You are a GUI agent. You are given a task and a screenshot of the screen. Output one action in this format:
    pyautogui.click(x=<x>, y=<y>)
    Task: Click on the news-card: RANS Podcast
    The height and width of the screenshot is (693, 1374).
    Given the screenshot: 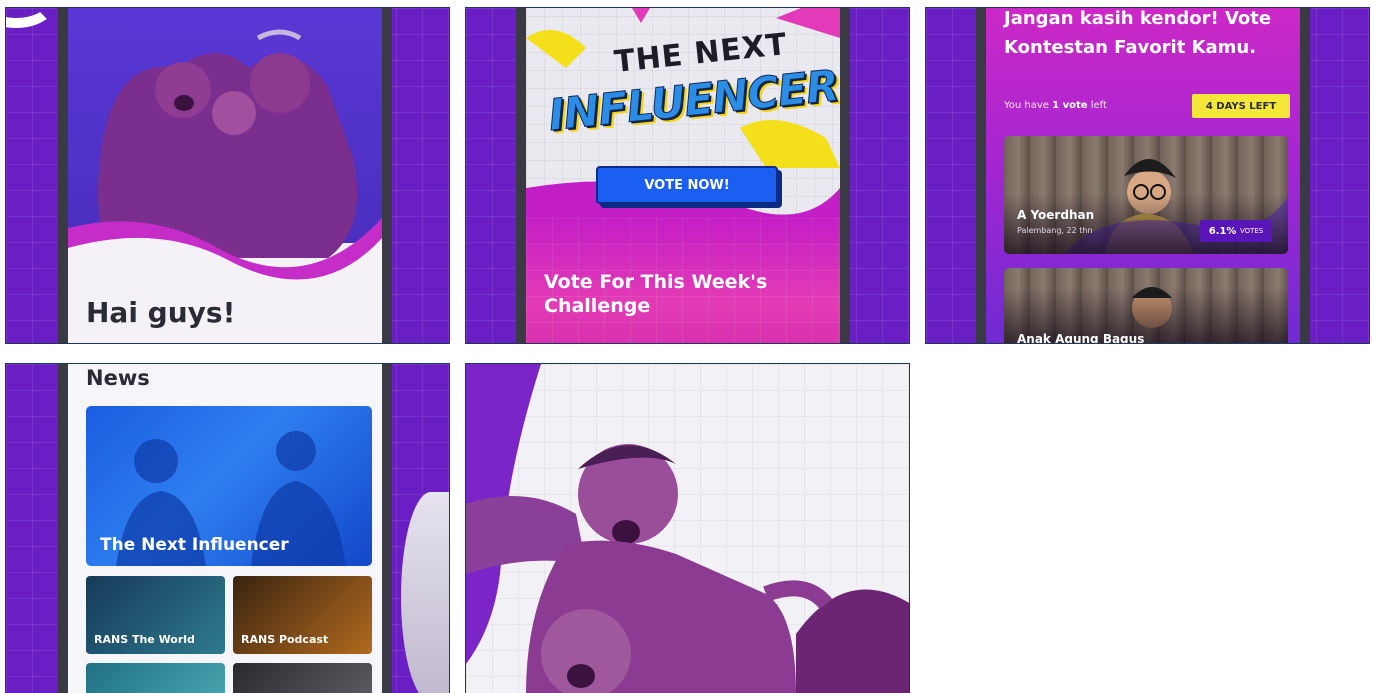 What is the action you would take?
    pyautogui.click(x=302, y=615)
    